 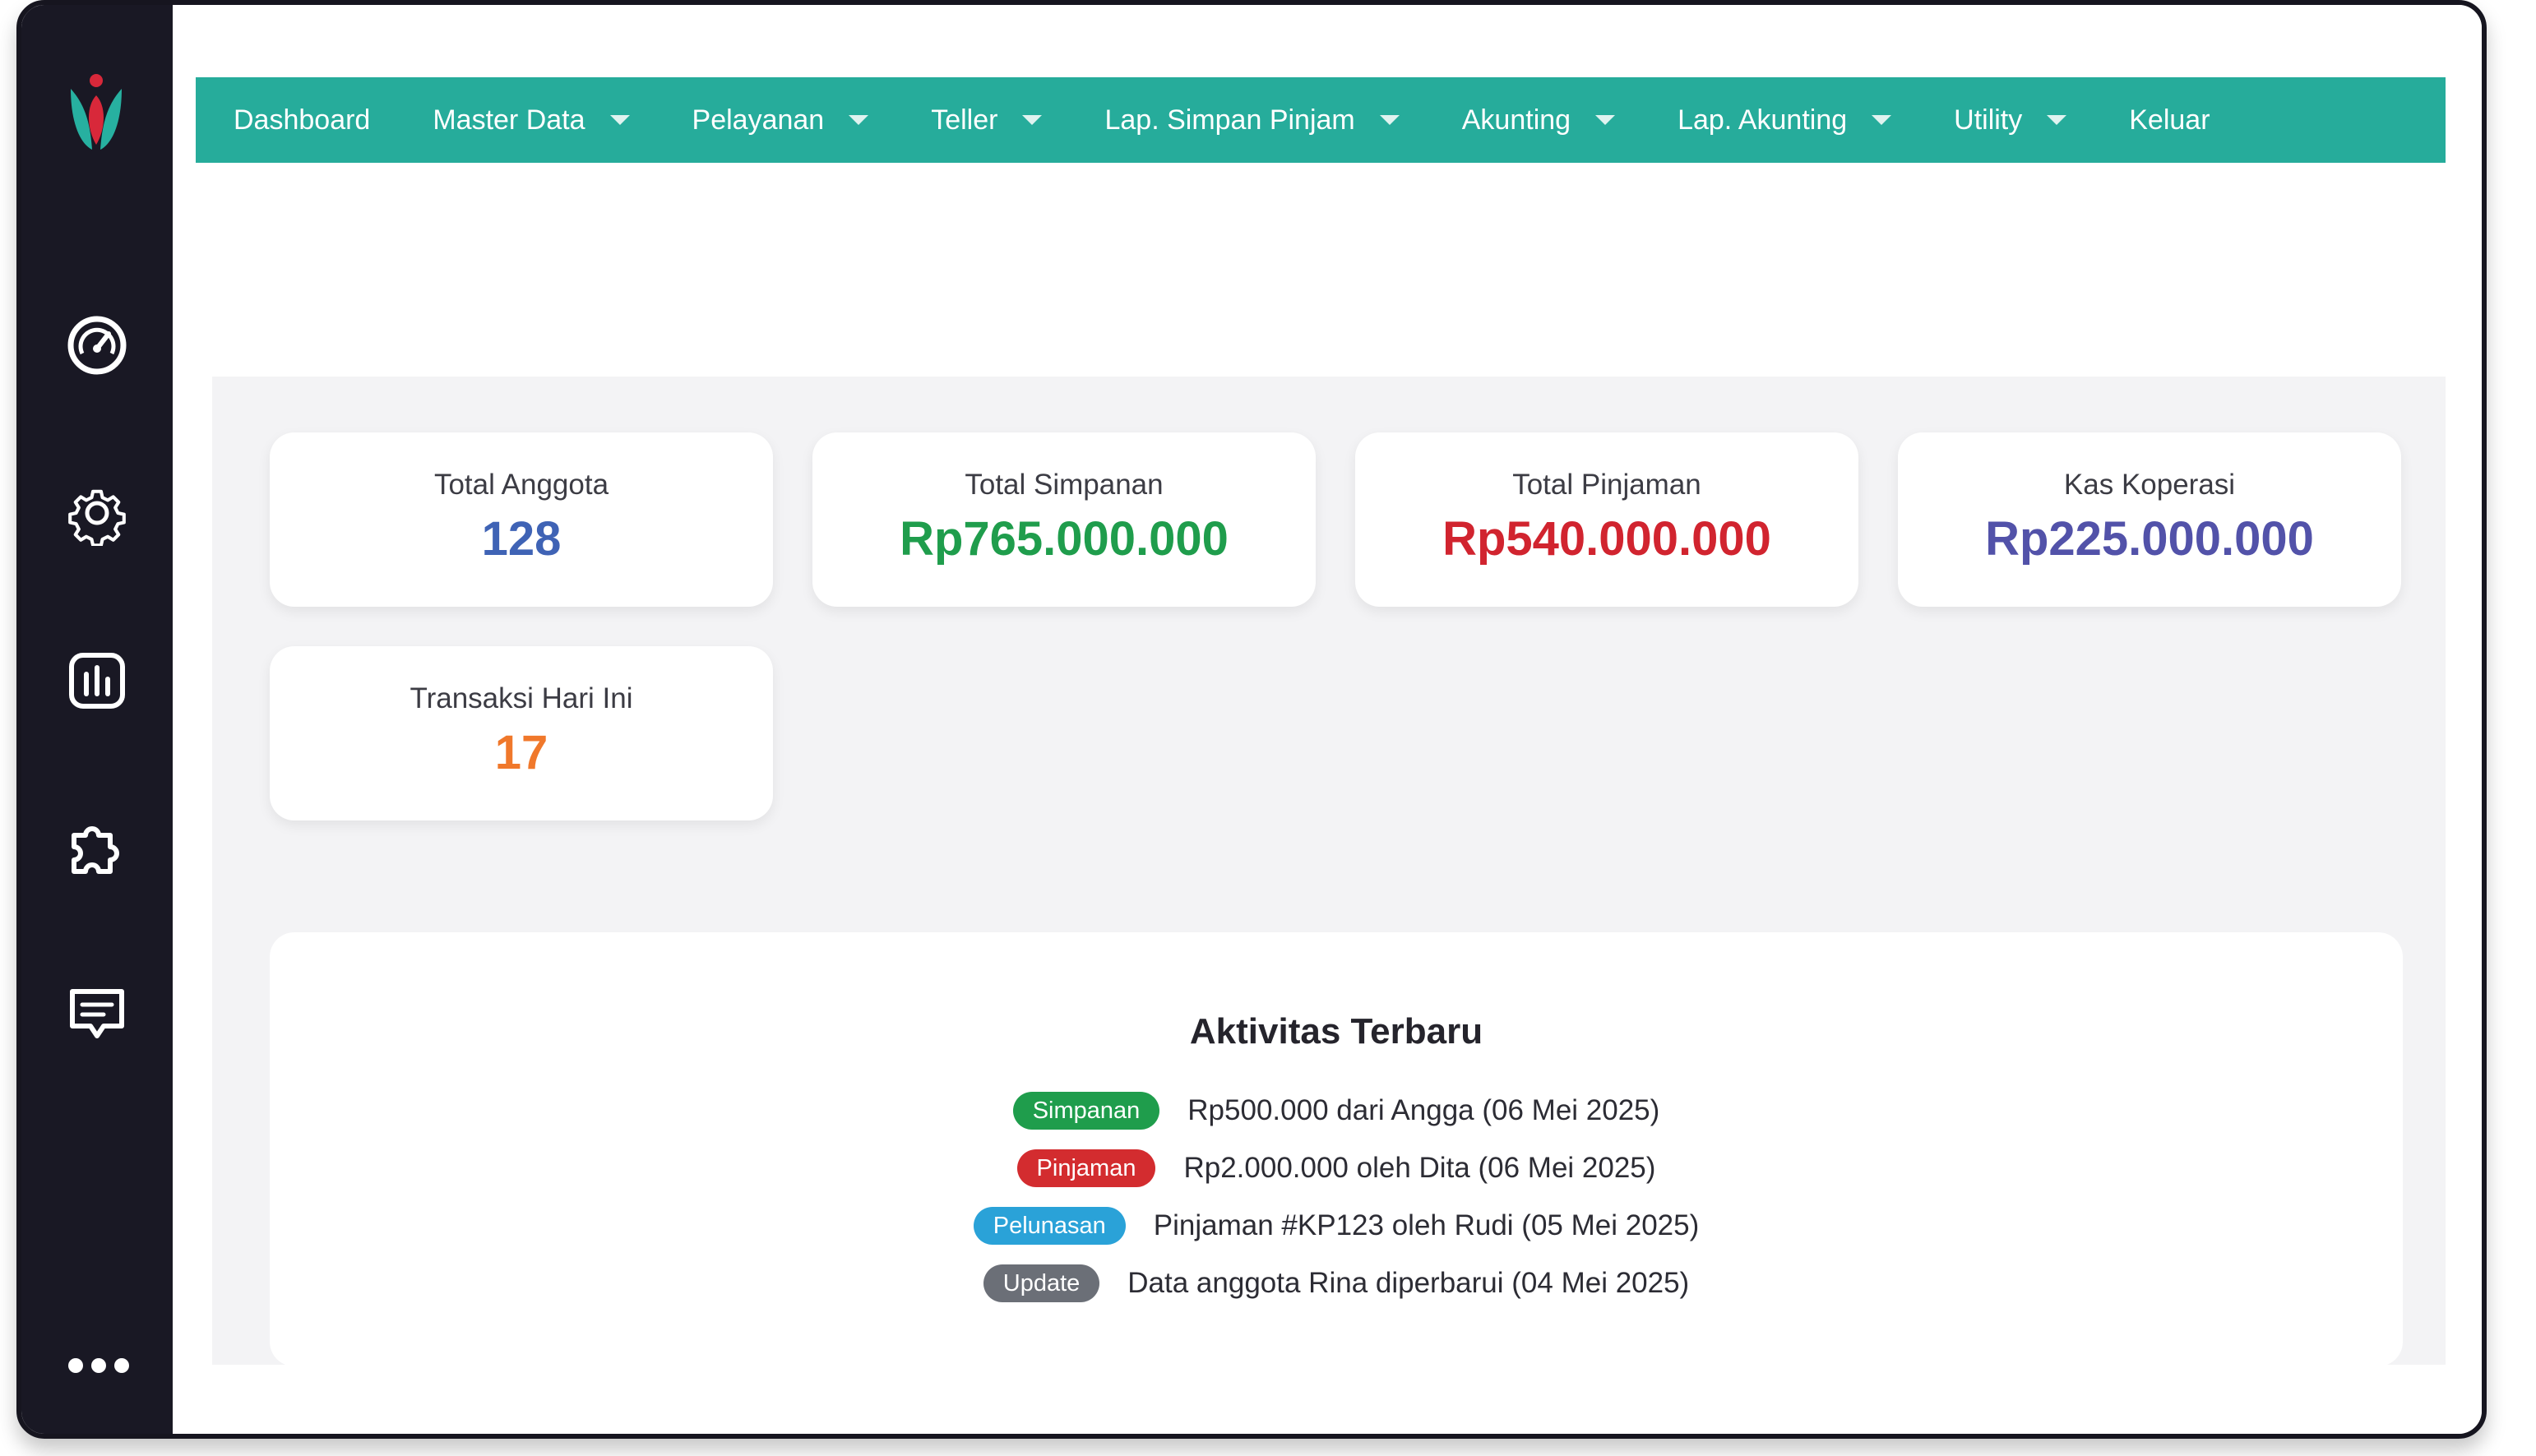 What do you see at coordinates (1041, 1283) in the screenshot?
I see `status-badge: Update` at bounding box center [1041, 1283].